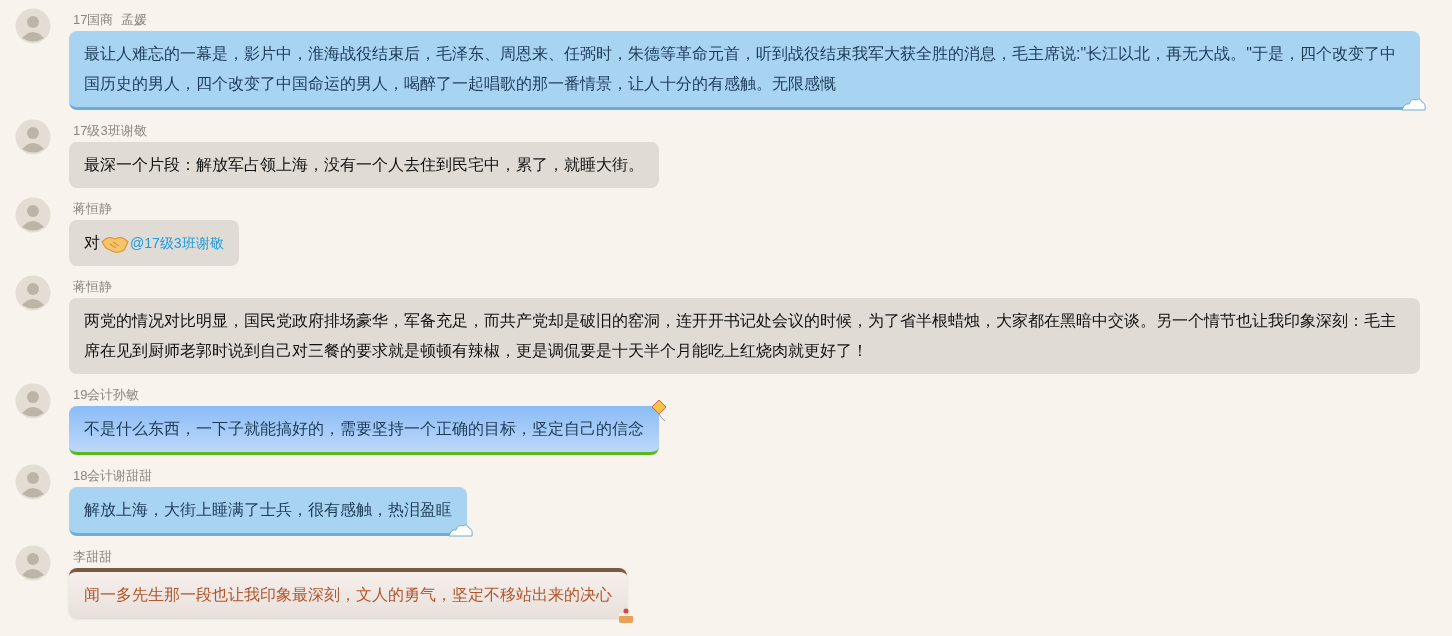 The height and width of the screenshot is (636, 1452). Describe the element at coordinates (92, 242) in the screenshot. I see `message-text: 对` at that location.